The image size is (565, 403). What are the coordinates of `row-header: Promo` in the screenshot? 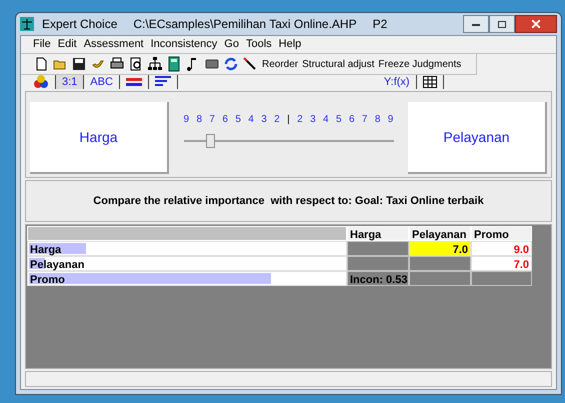 It's located at (187, 278).